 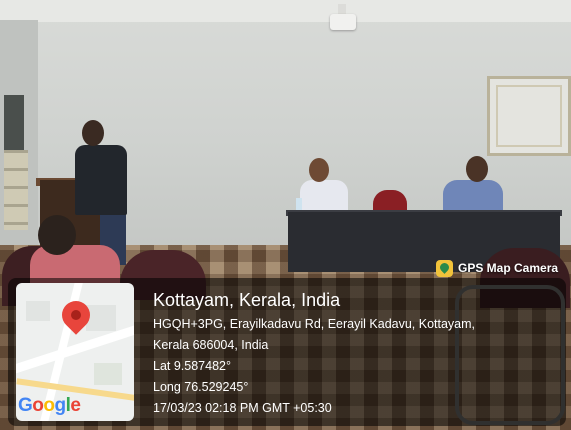 What do you see at coordinates (16, 190) in the screenshot?
I see `wall-shelf` at bounding box center [16, 190].